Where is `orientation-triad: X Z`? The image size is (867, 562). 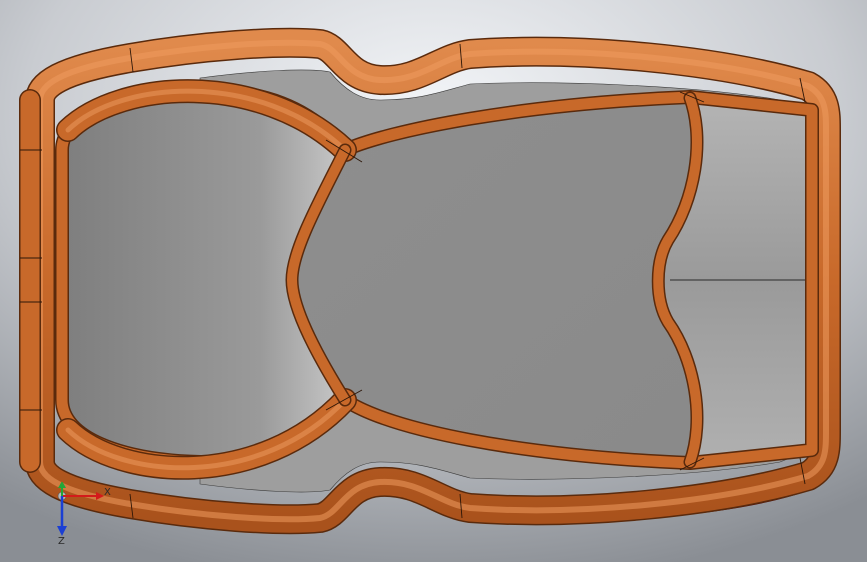
orientation-triad: X Z is located at coordinates (79, 517).